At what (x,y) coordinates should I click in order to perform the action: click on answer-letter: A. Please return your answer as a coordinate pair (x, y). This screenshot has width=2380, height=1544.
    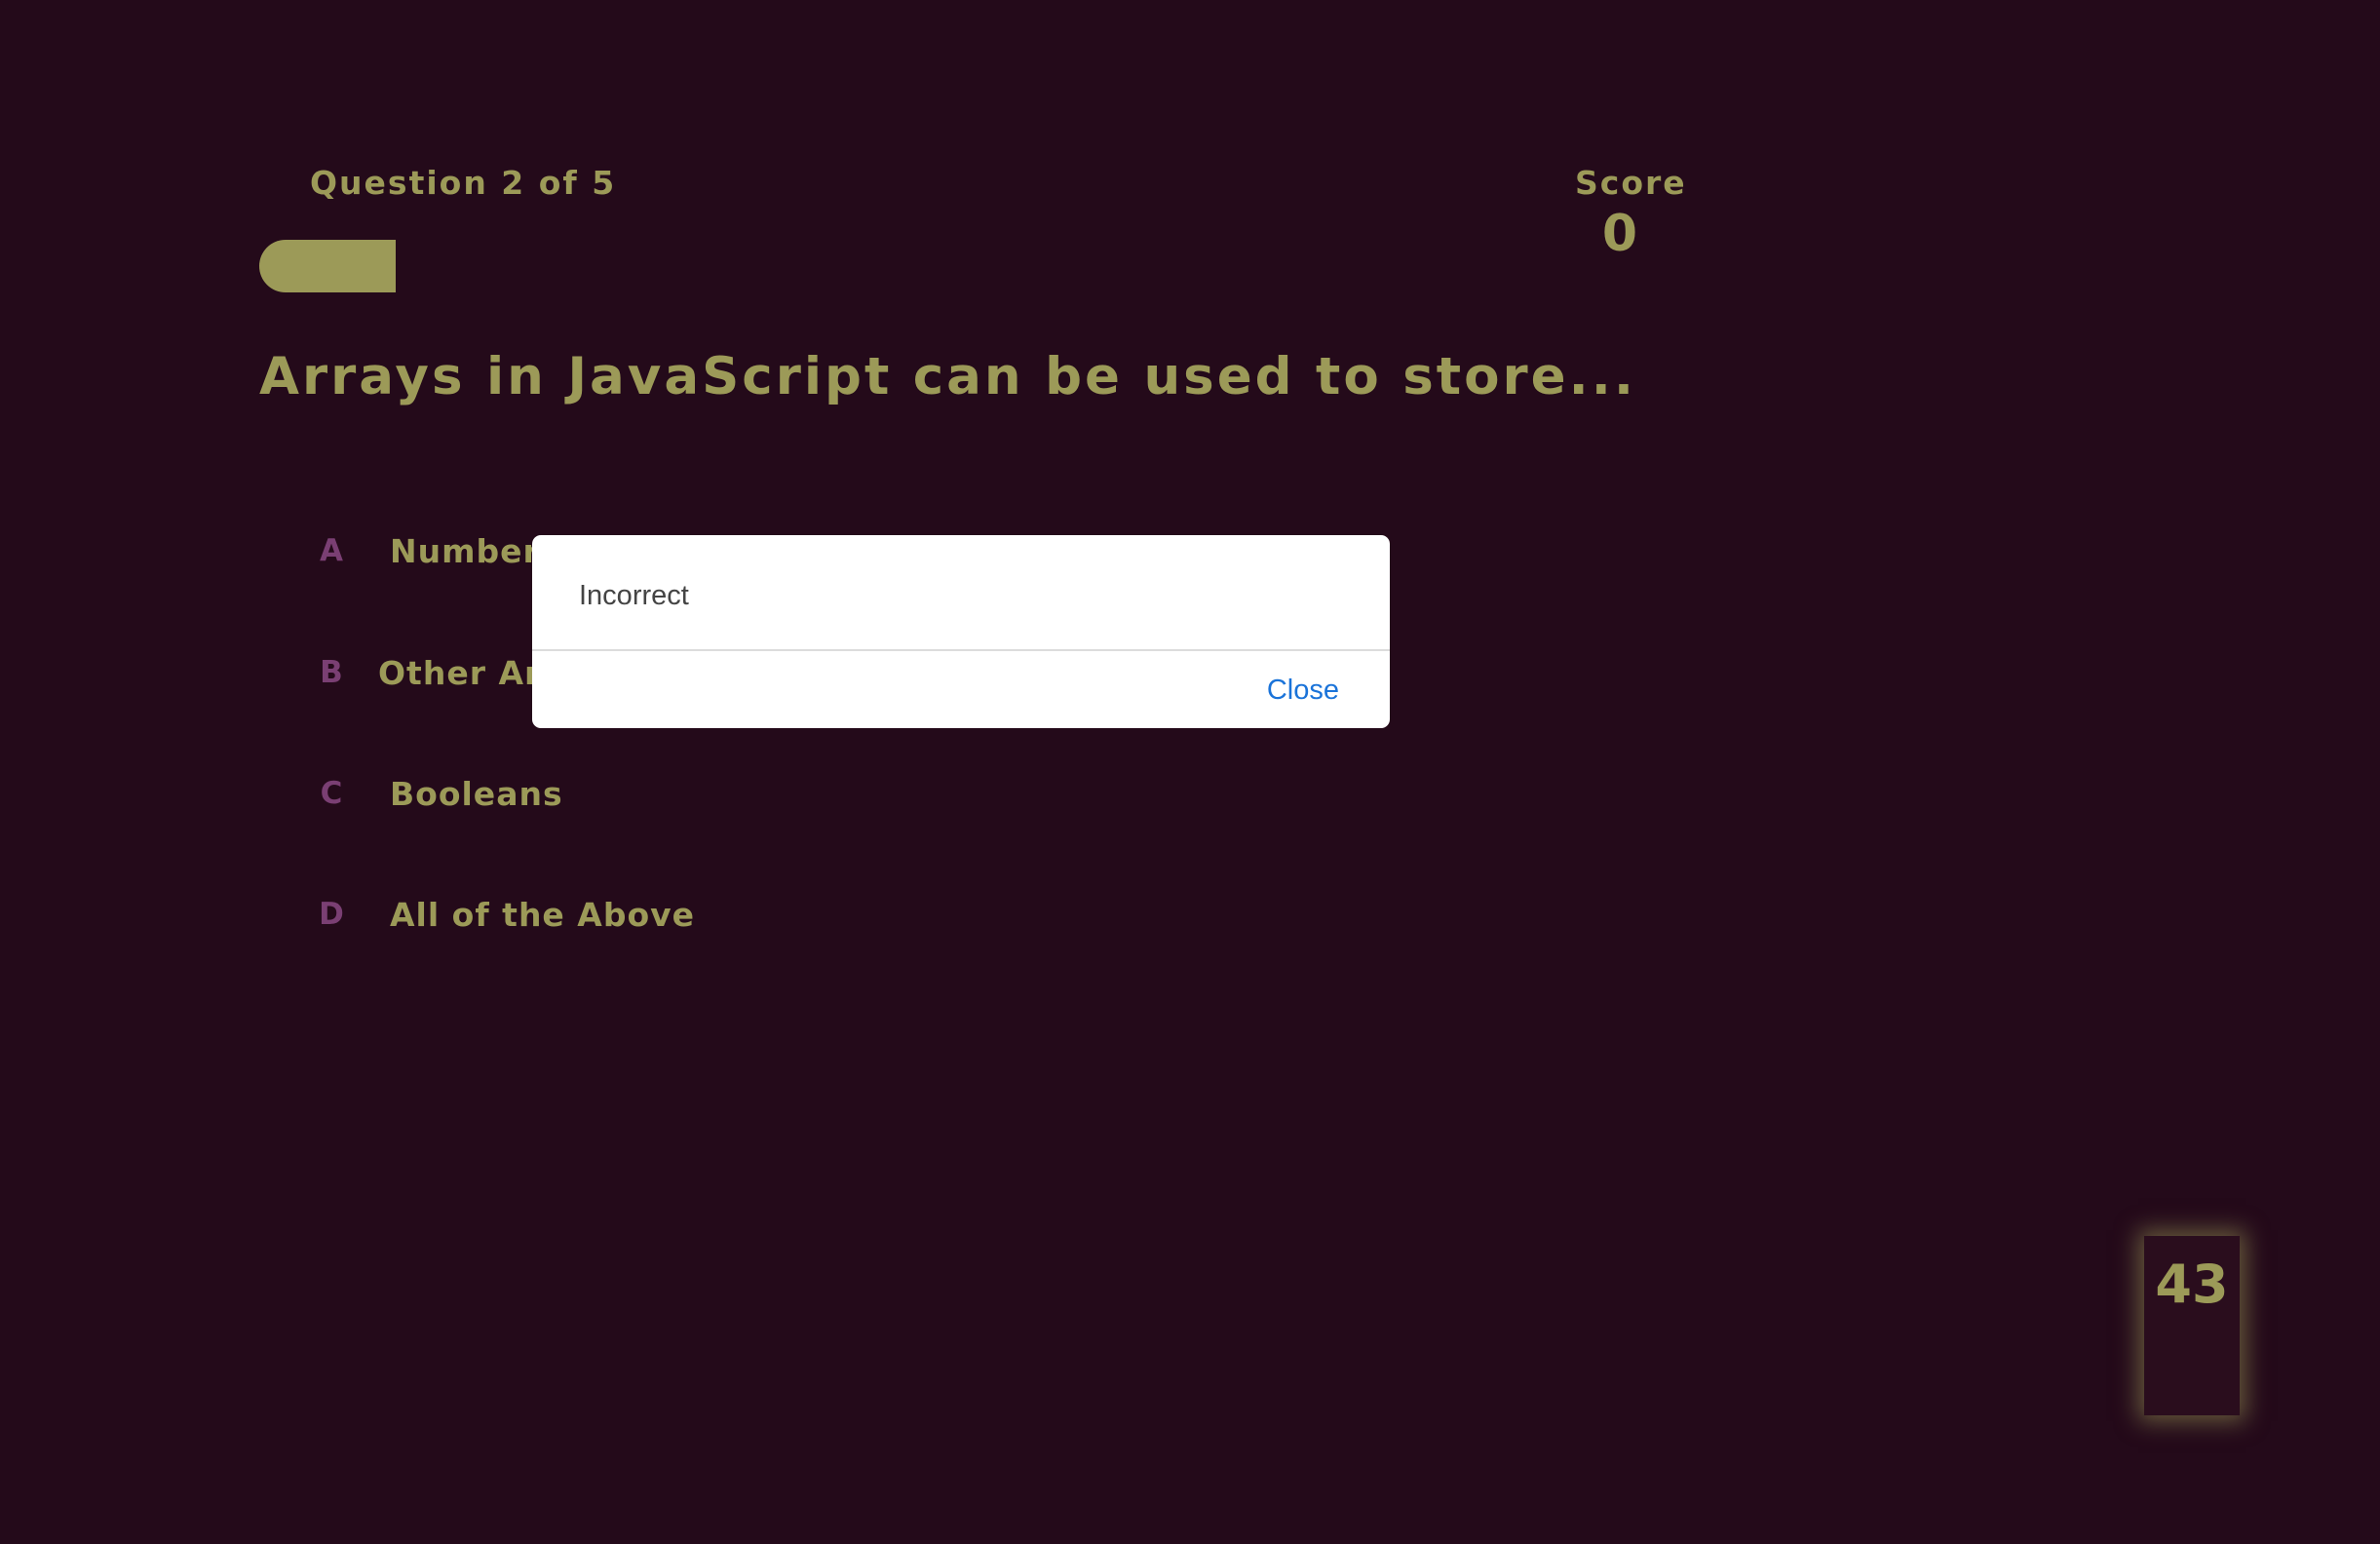
    Looking at the image, I should click on (331, 550).